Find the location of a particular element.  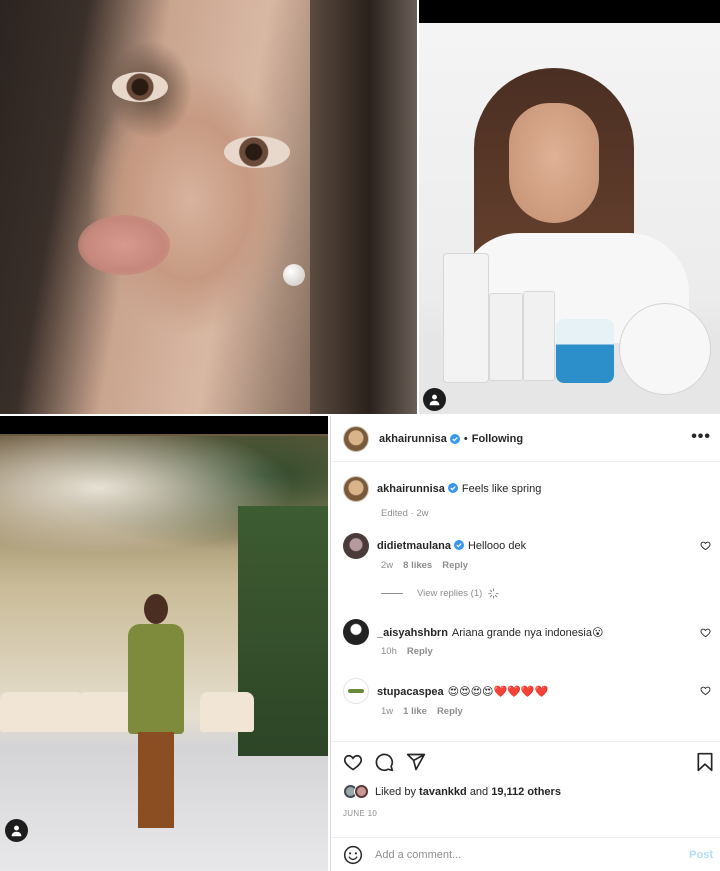

comment-body: 😍😍😍😍❤️❤️❤️❤️ is located at coordinates (498, 691).